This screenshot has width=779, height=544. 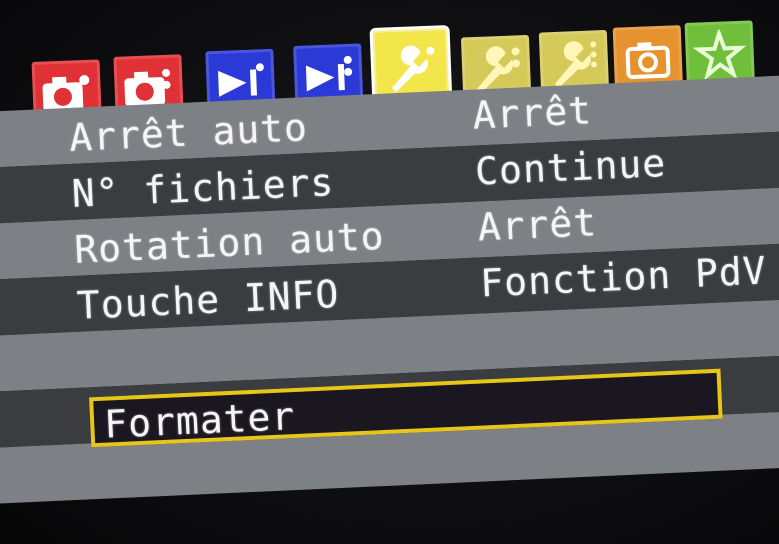 I want to click on menu-item-label: N° fichiers, so click(x=203, y=188).